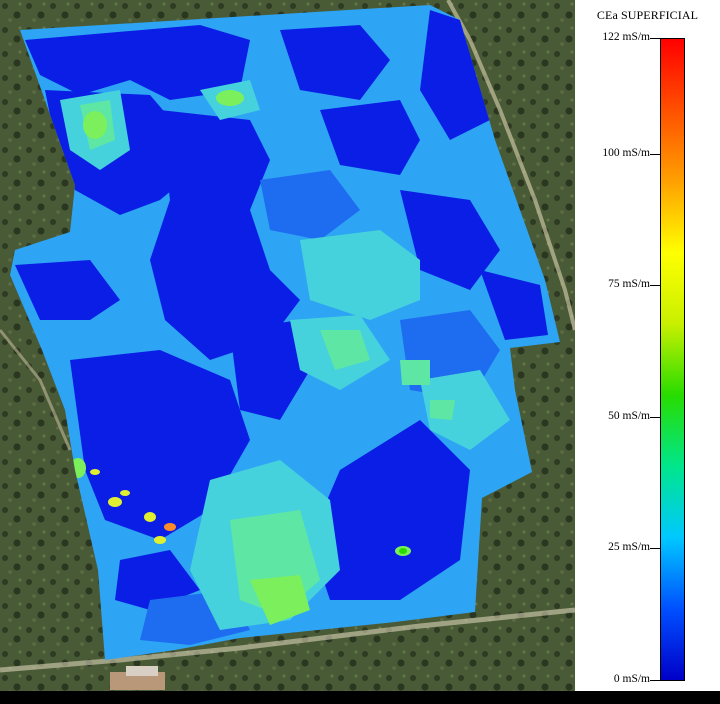 The image size is (720, 704). What do you see at coordinates (629, 547) in the screenshot?
I see `legend-tick-label: 25 mS/m` at bounding box center [629, 547].